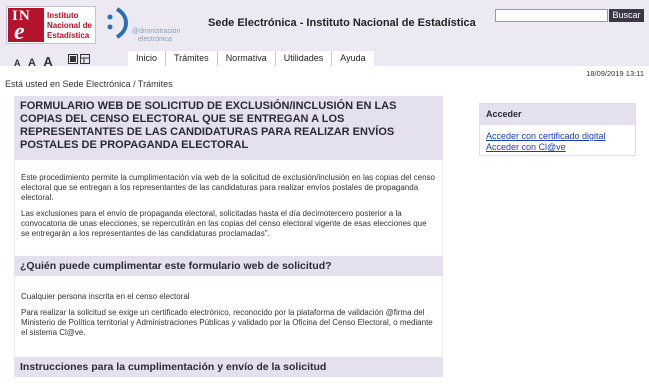 This screenshot has height=388, width=649. I want to click on current-date: 18/09/2019 13:11, so click(615, 73).